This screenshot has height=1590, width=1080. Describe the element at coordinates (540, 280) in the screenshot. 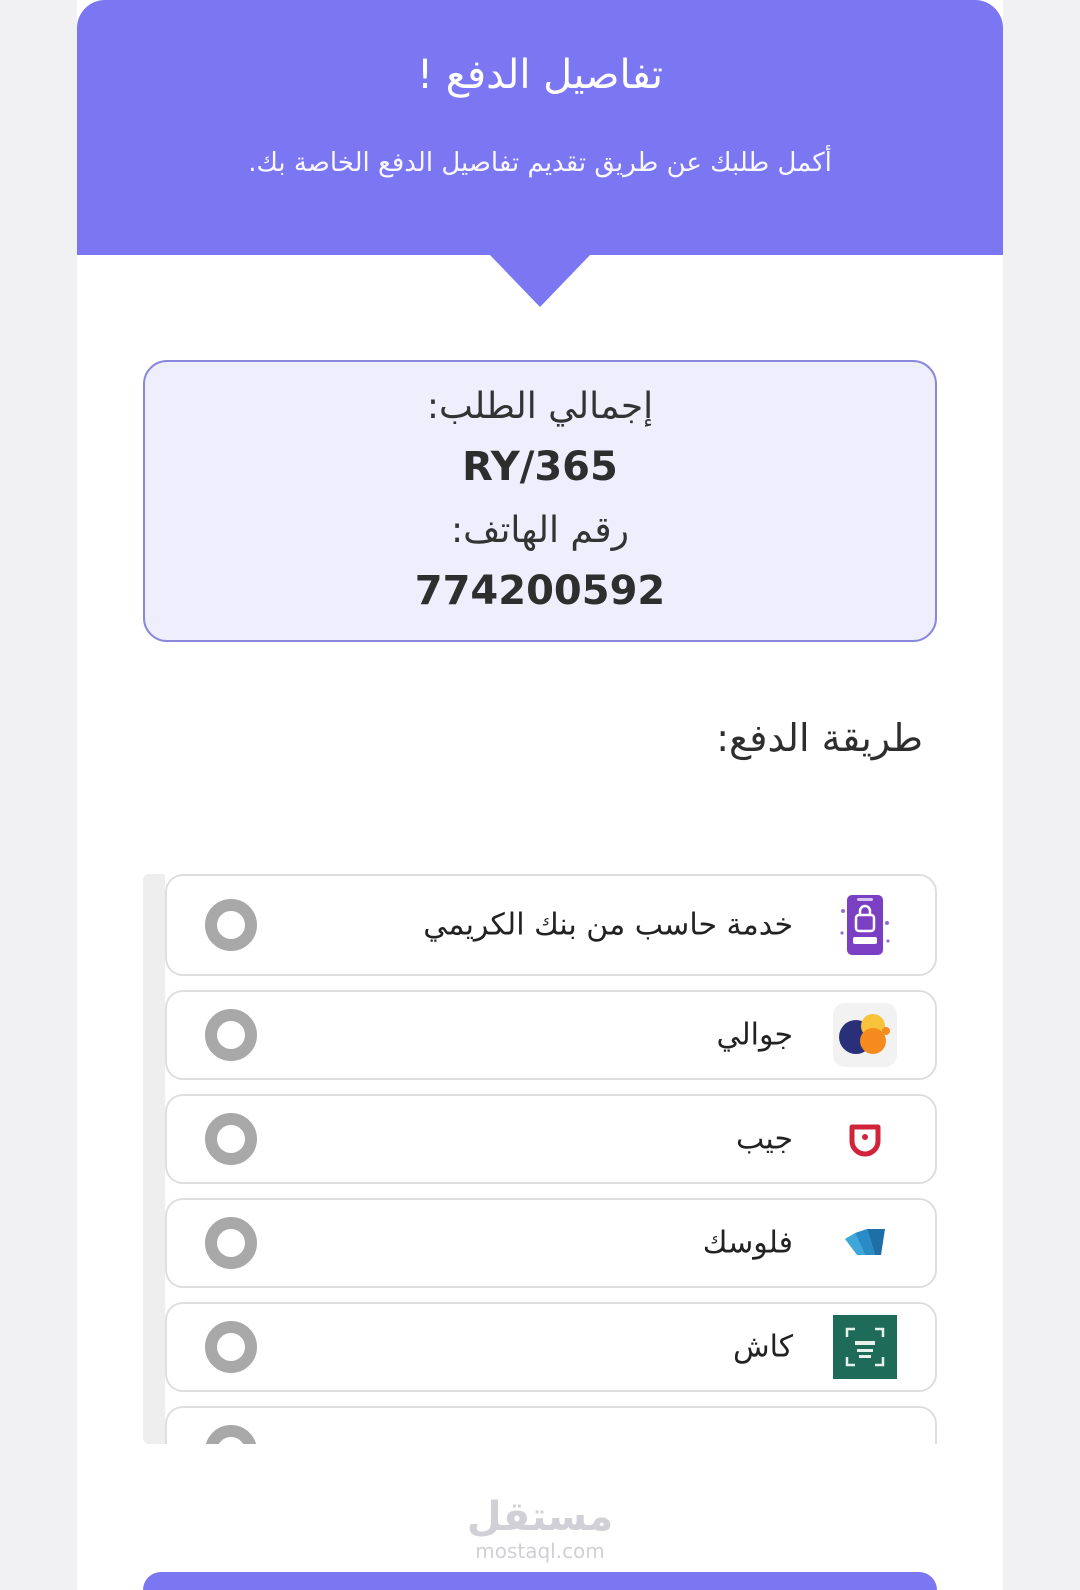

I see `header-pointer` at that location.